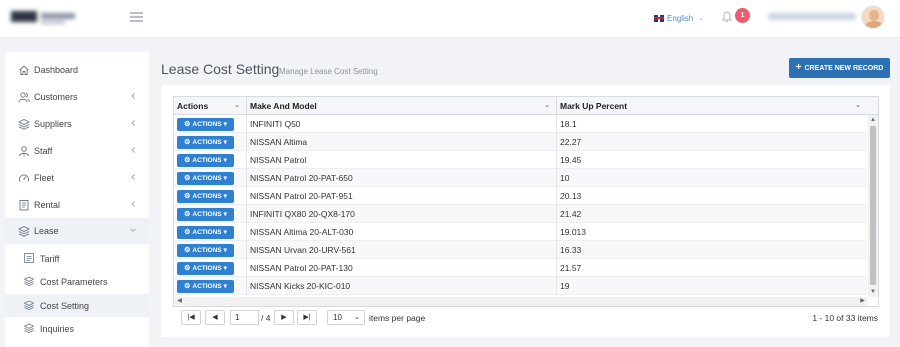 This screenshot has width=900, height=347. What do you see at coordinates (24, 178) in the screenshot?
I see `gauge-icon` at bounding box center [24, 178].